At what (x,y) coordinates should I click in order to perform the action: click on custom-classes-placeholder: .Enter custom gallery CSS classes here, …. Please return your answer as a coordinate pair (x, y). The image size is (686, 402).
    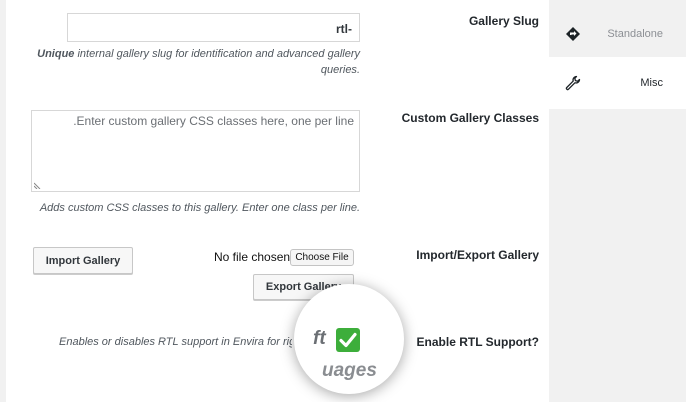
    Looking at the image, I should click on (213, 121).